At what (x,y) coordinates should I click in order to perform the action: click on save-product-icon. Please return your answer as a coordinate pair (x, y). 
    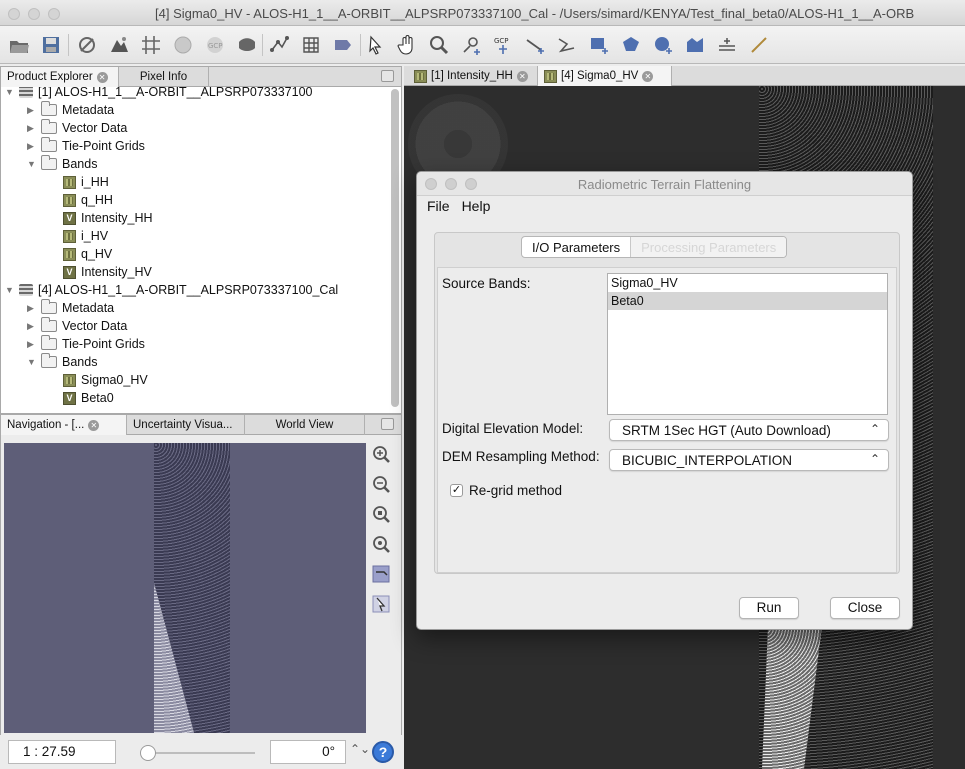
    Looking at the image, I should click on (51, 45).